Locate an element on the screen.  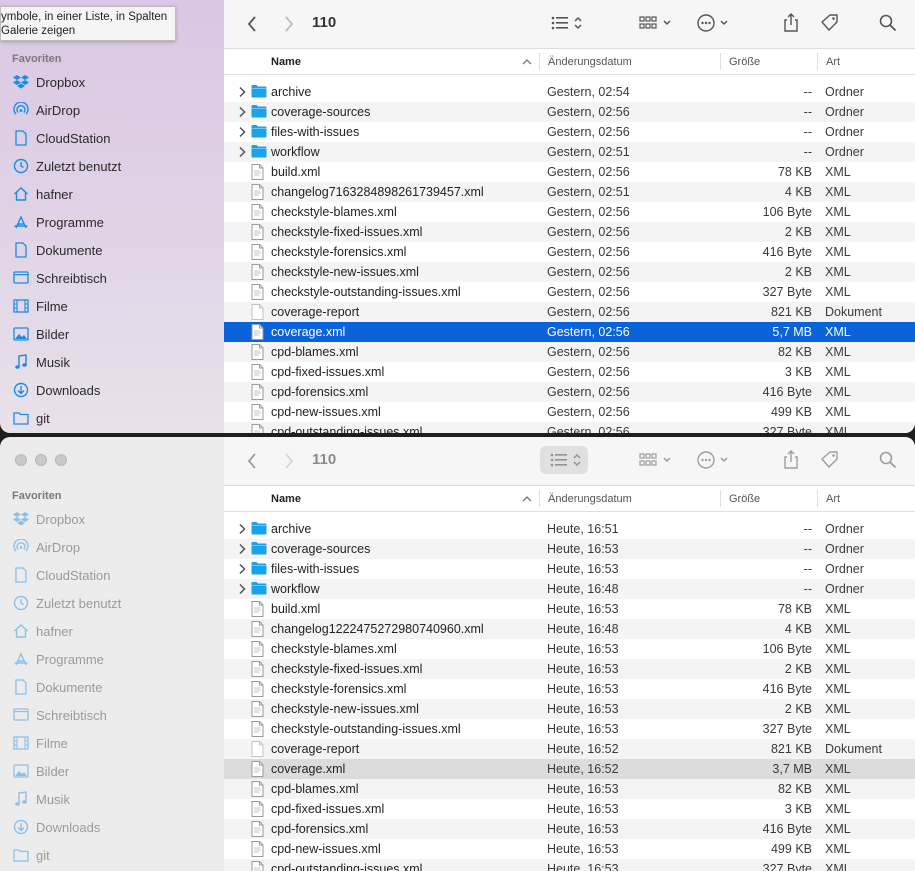
minimize-window-button is located at coordinates (41, 460).